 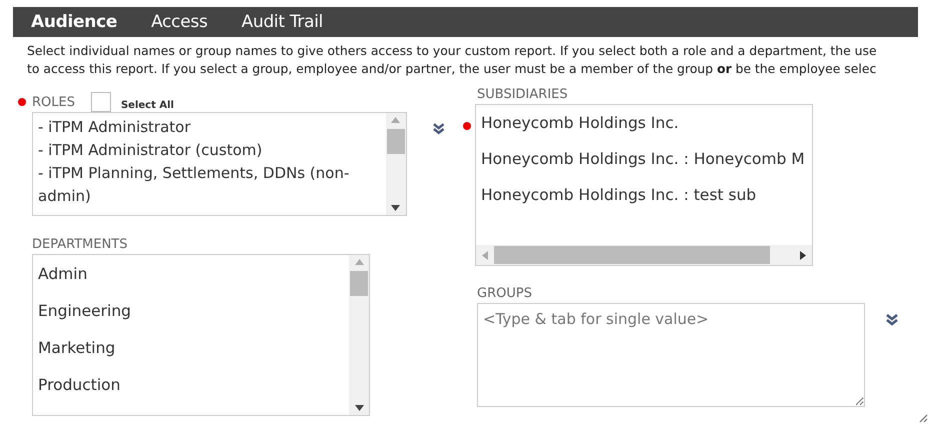 I want to click on checkbox, so click(x=100, y=102).